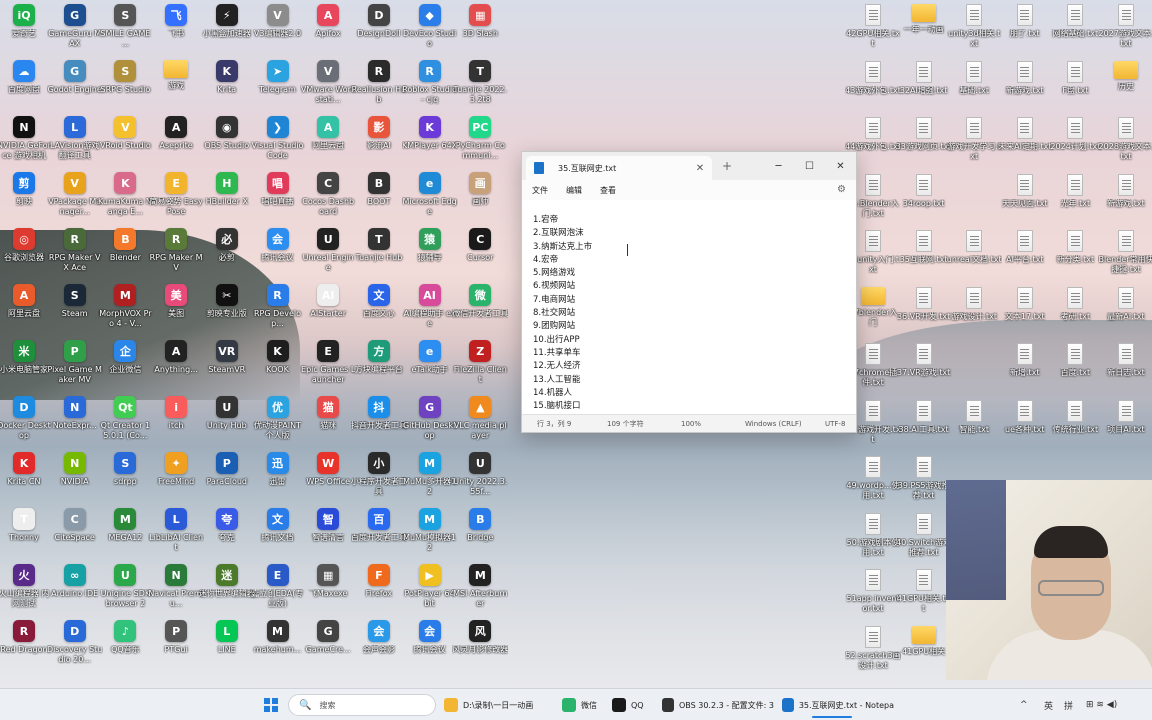 This screenshot has height=720, width=1152. What do you see at coordinates (176, 480) in the screenshot?
I see `desktop-icon: ✦ FreeMind` at bounding box center [176, 480].